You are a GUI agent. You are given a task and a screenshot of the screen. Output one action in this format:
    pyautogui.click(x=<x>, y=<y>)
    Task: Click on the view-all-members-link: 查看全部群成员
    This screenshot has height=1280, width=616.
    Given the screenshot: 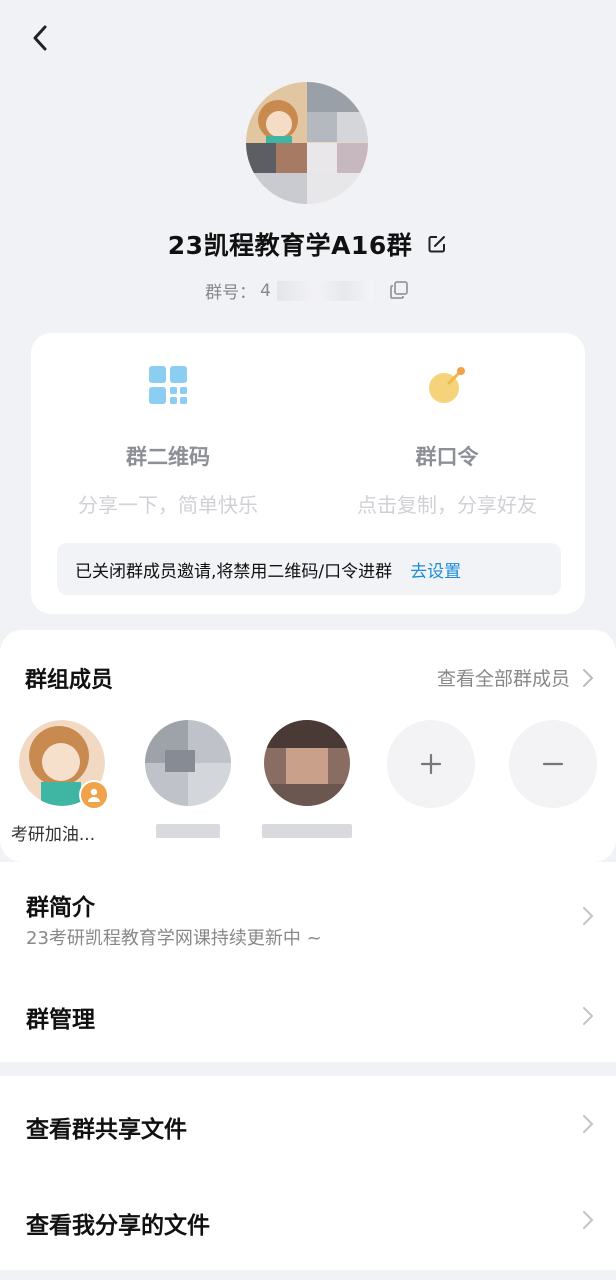 What is the action you would take?
    pyautogui.click(x=515, y=677)
    